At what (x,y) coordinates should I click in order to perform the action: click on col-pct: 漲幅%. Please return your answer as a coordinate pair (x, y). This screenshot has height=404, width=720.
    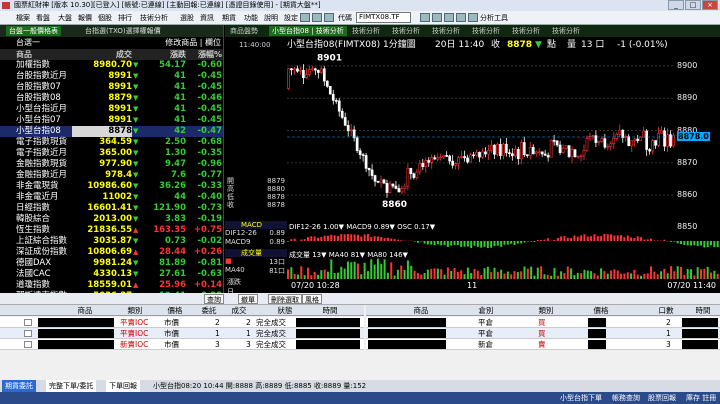
    Looking at the image, I should click on (205, 54).